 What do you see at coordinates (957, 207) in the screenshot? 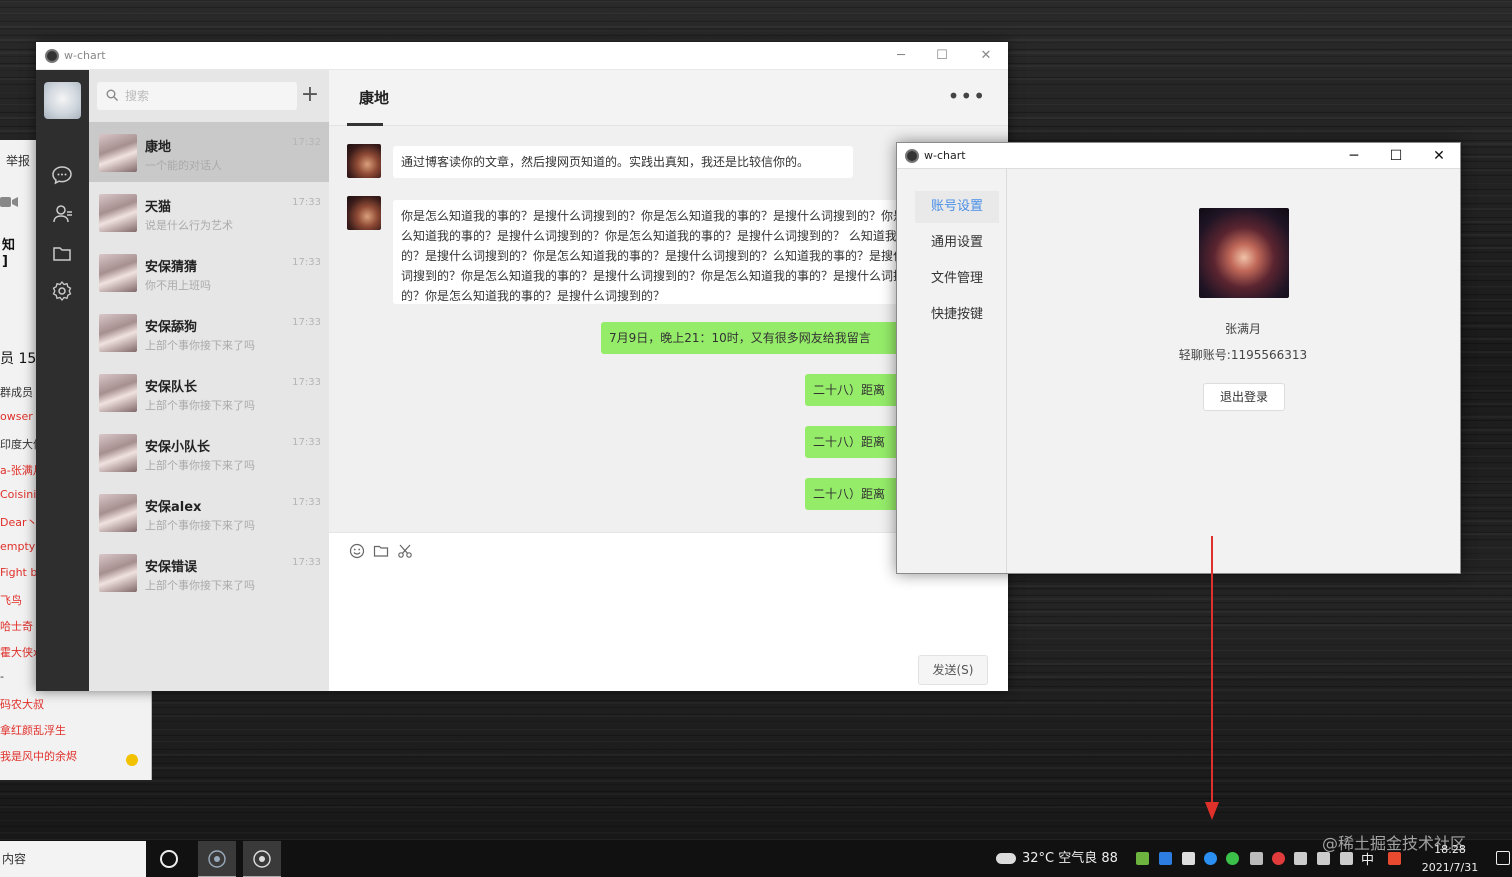
I see `settings-menu-item: 账号设置` at bounding box center [957, 207].